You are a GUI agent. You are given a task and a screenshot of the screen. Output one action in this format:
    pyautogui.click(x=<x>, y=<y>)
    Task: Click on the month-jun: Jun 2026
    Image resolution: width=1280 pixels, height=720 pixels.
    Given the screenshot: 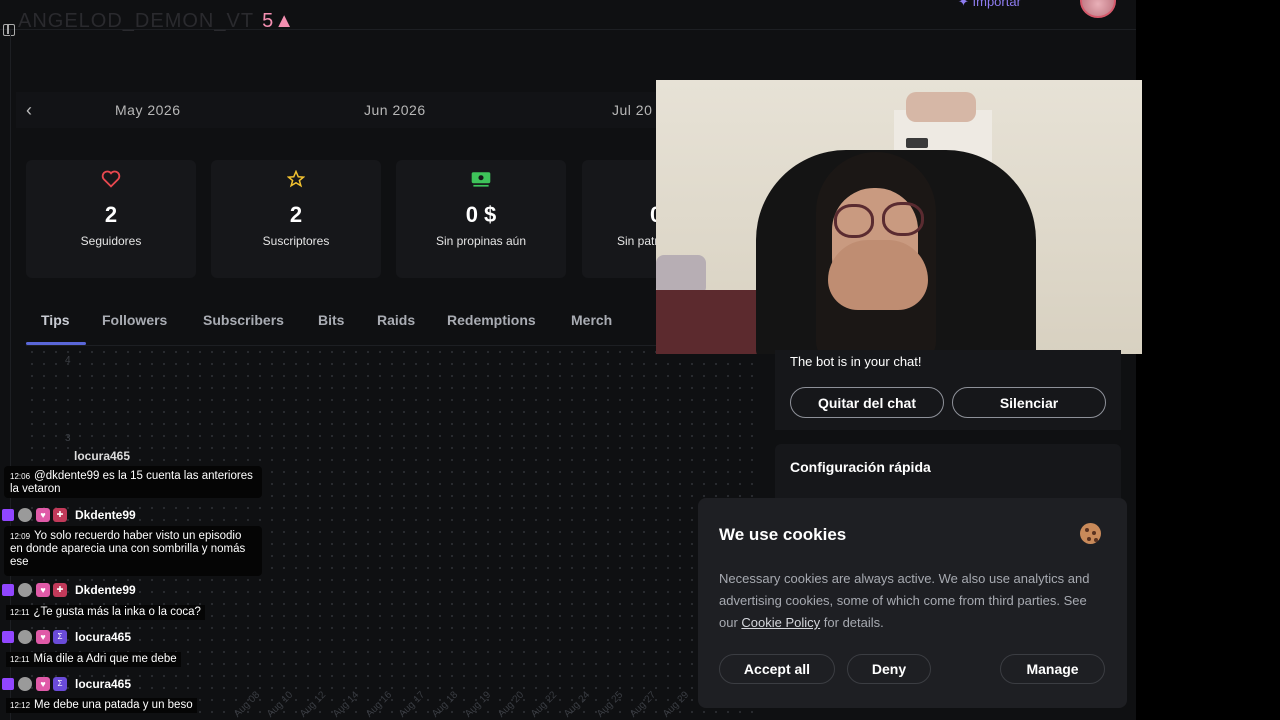 What is the action you would take?
    pyautogui.click(x=395, y=110)
    